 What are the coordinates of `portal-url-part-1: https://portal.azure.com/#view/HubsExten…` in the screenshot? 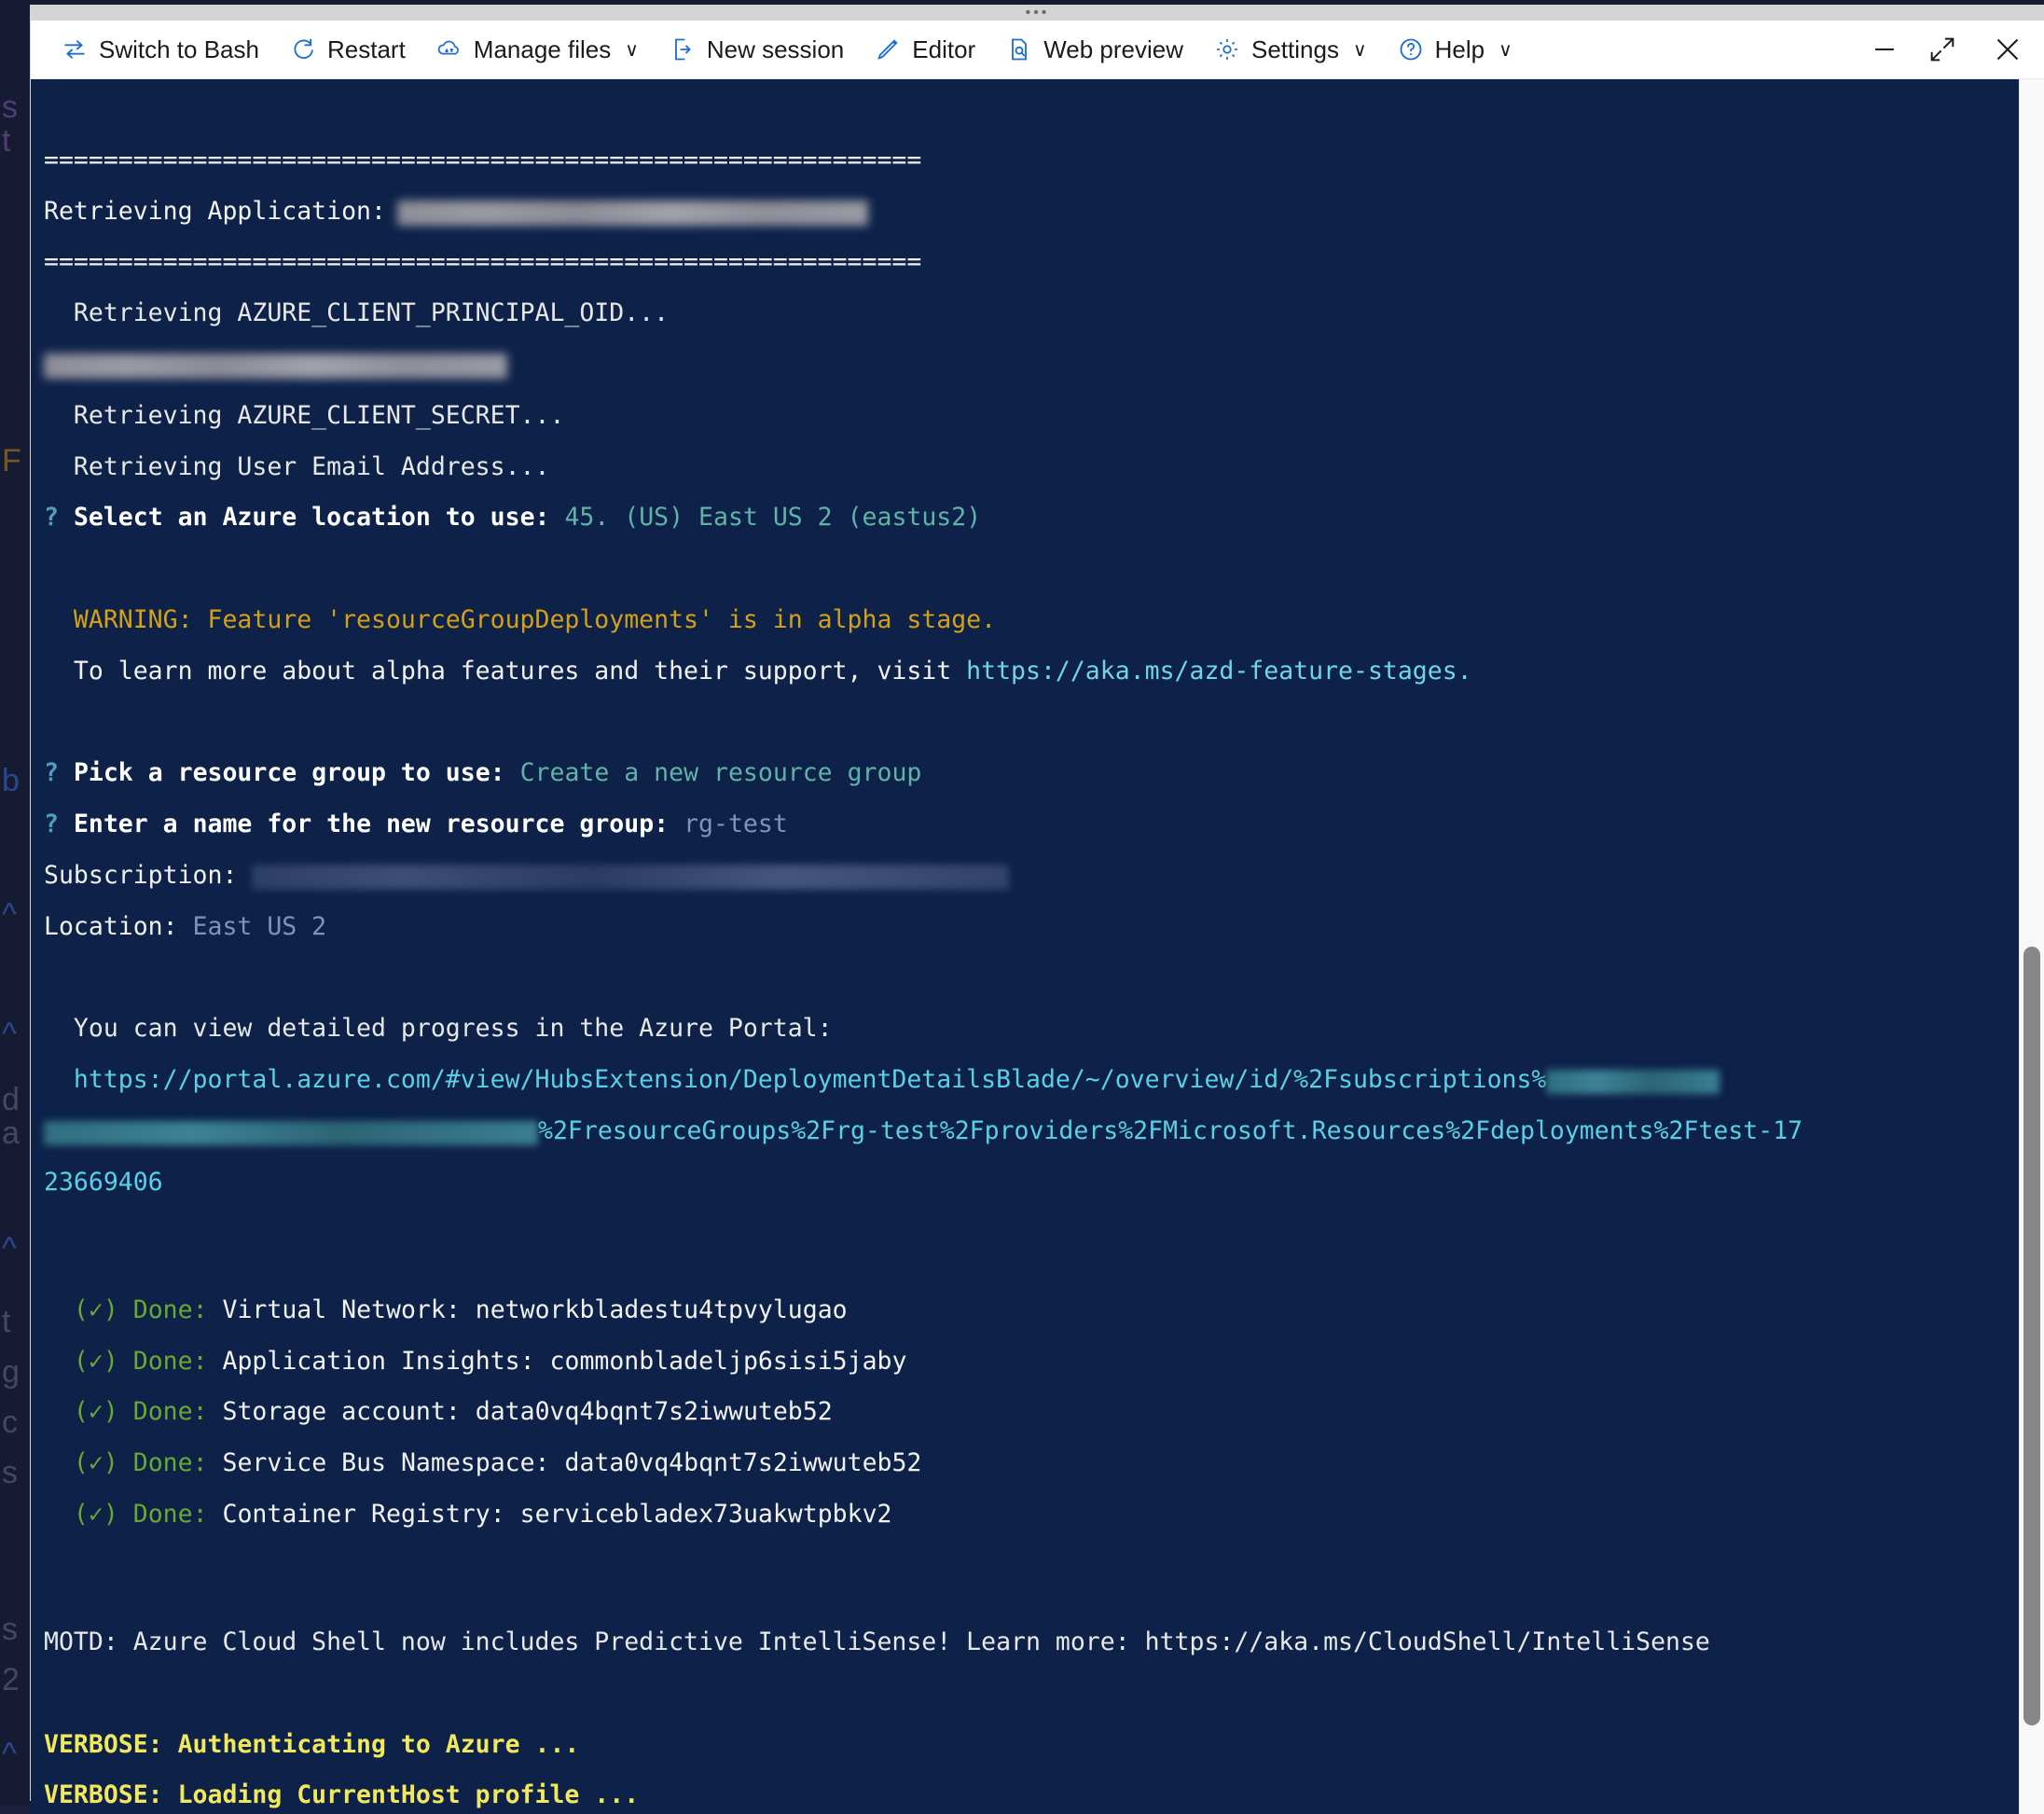 It's located at (795, 1080).